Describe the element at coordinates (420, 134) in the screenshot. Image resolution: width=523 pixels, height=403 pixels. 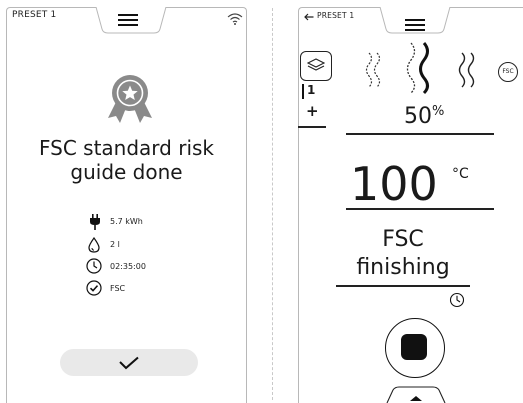
I see `humidity-underline` at that location.